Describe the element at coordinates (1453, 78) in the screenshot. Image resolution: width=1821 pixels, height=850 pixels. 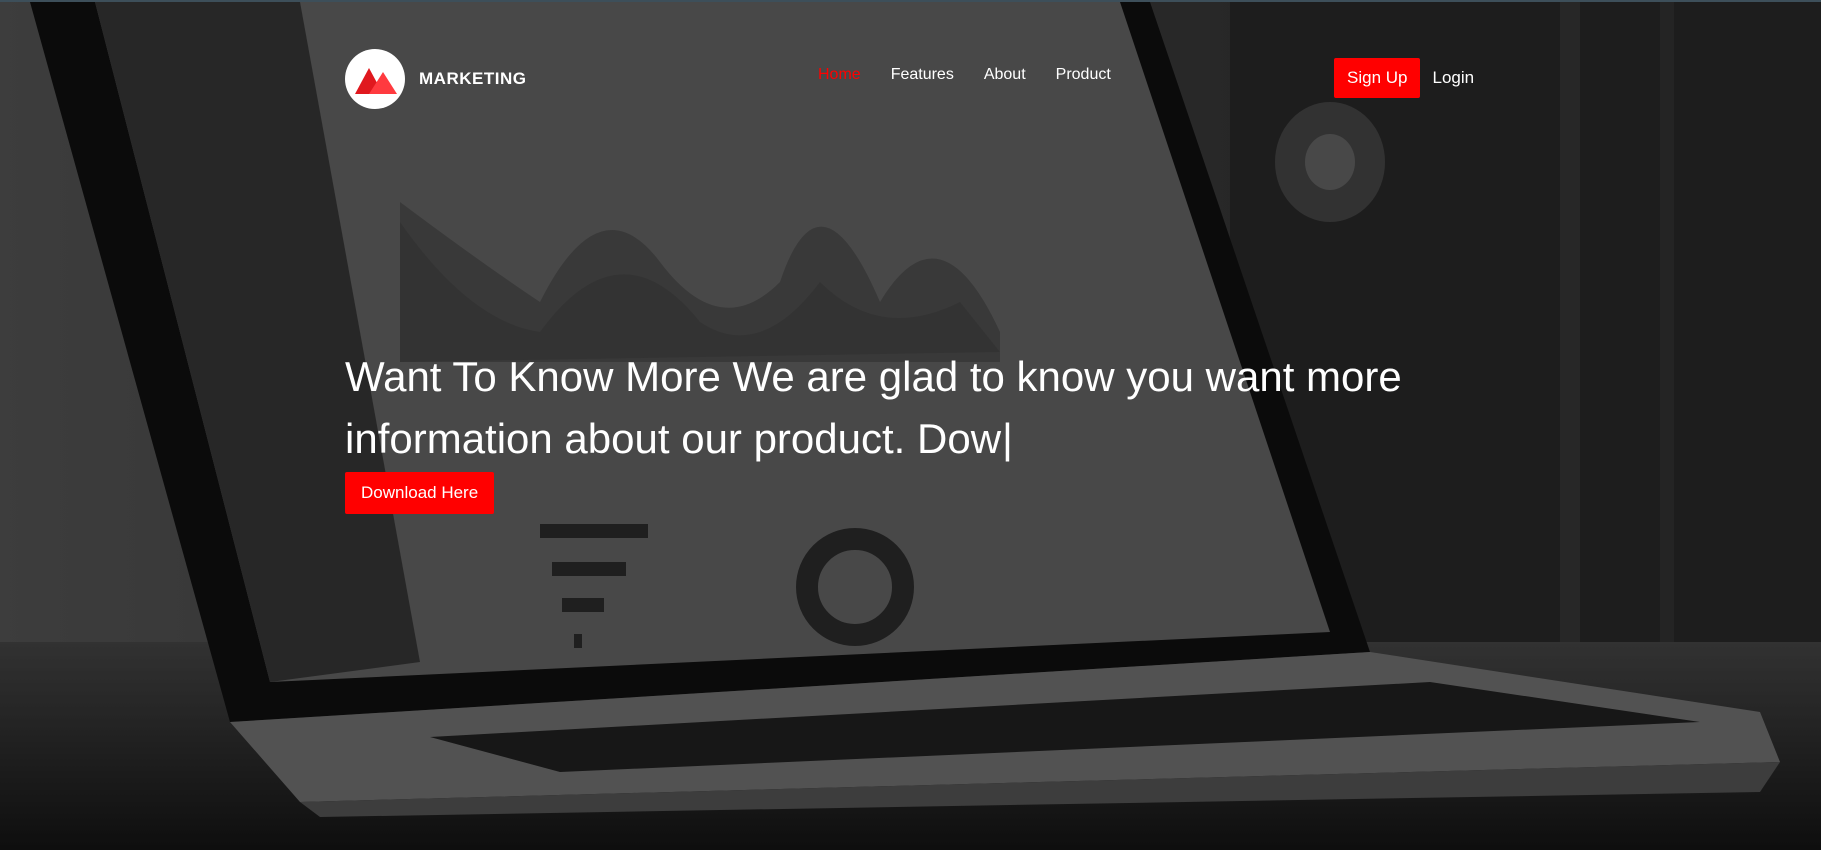
I see `login-link: Login` at that location.